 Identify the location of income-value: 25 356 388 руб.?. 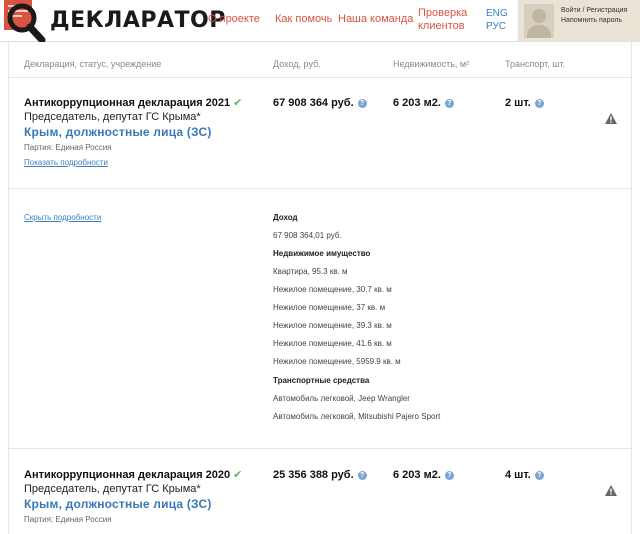
(320, 475).